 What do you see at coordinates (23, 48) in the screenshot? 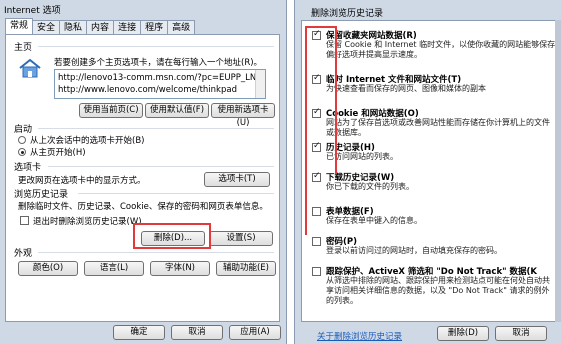
I see `homepage-group-label: 主页` at bounding box center [23, 48].